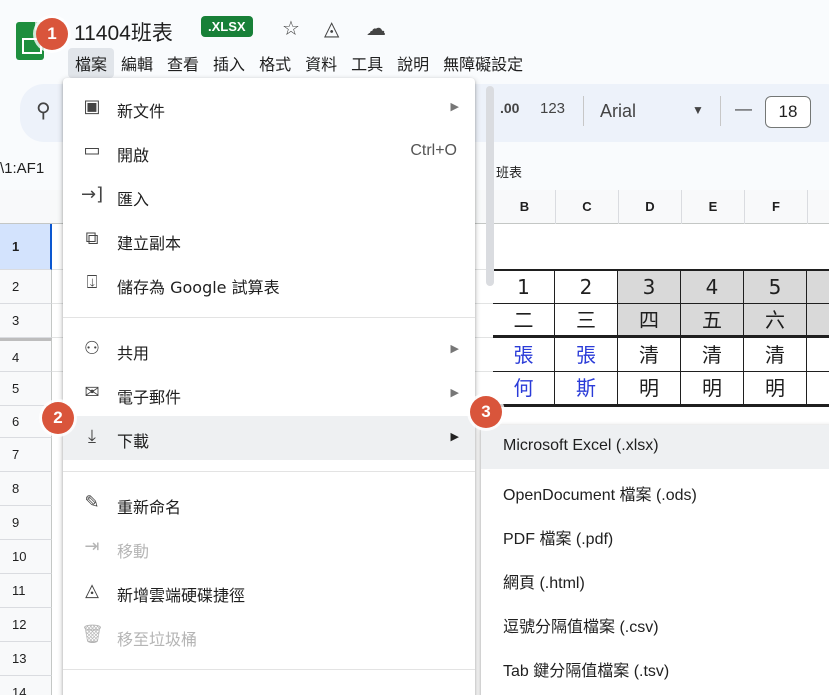  What do you see at coordinates (26, 557) in the screenshot?
I see `row-header: 10` at bounding box center [26, 557].